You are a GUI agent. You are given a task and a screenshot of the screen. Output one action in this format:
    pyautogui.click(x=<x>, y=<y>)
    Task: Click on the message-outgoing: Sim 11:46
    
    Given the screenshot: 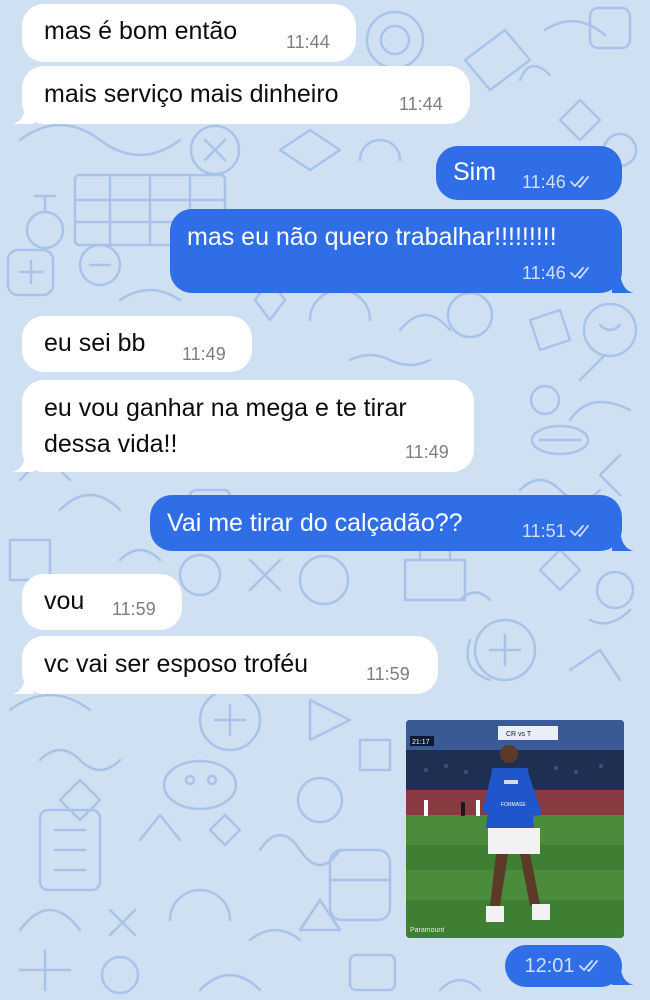 What is the action you would take?
    pyautogui.click(x=529, y=173)
    